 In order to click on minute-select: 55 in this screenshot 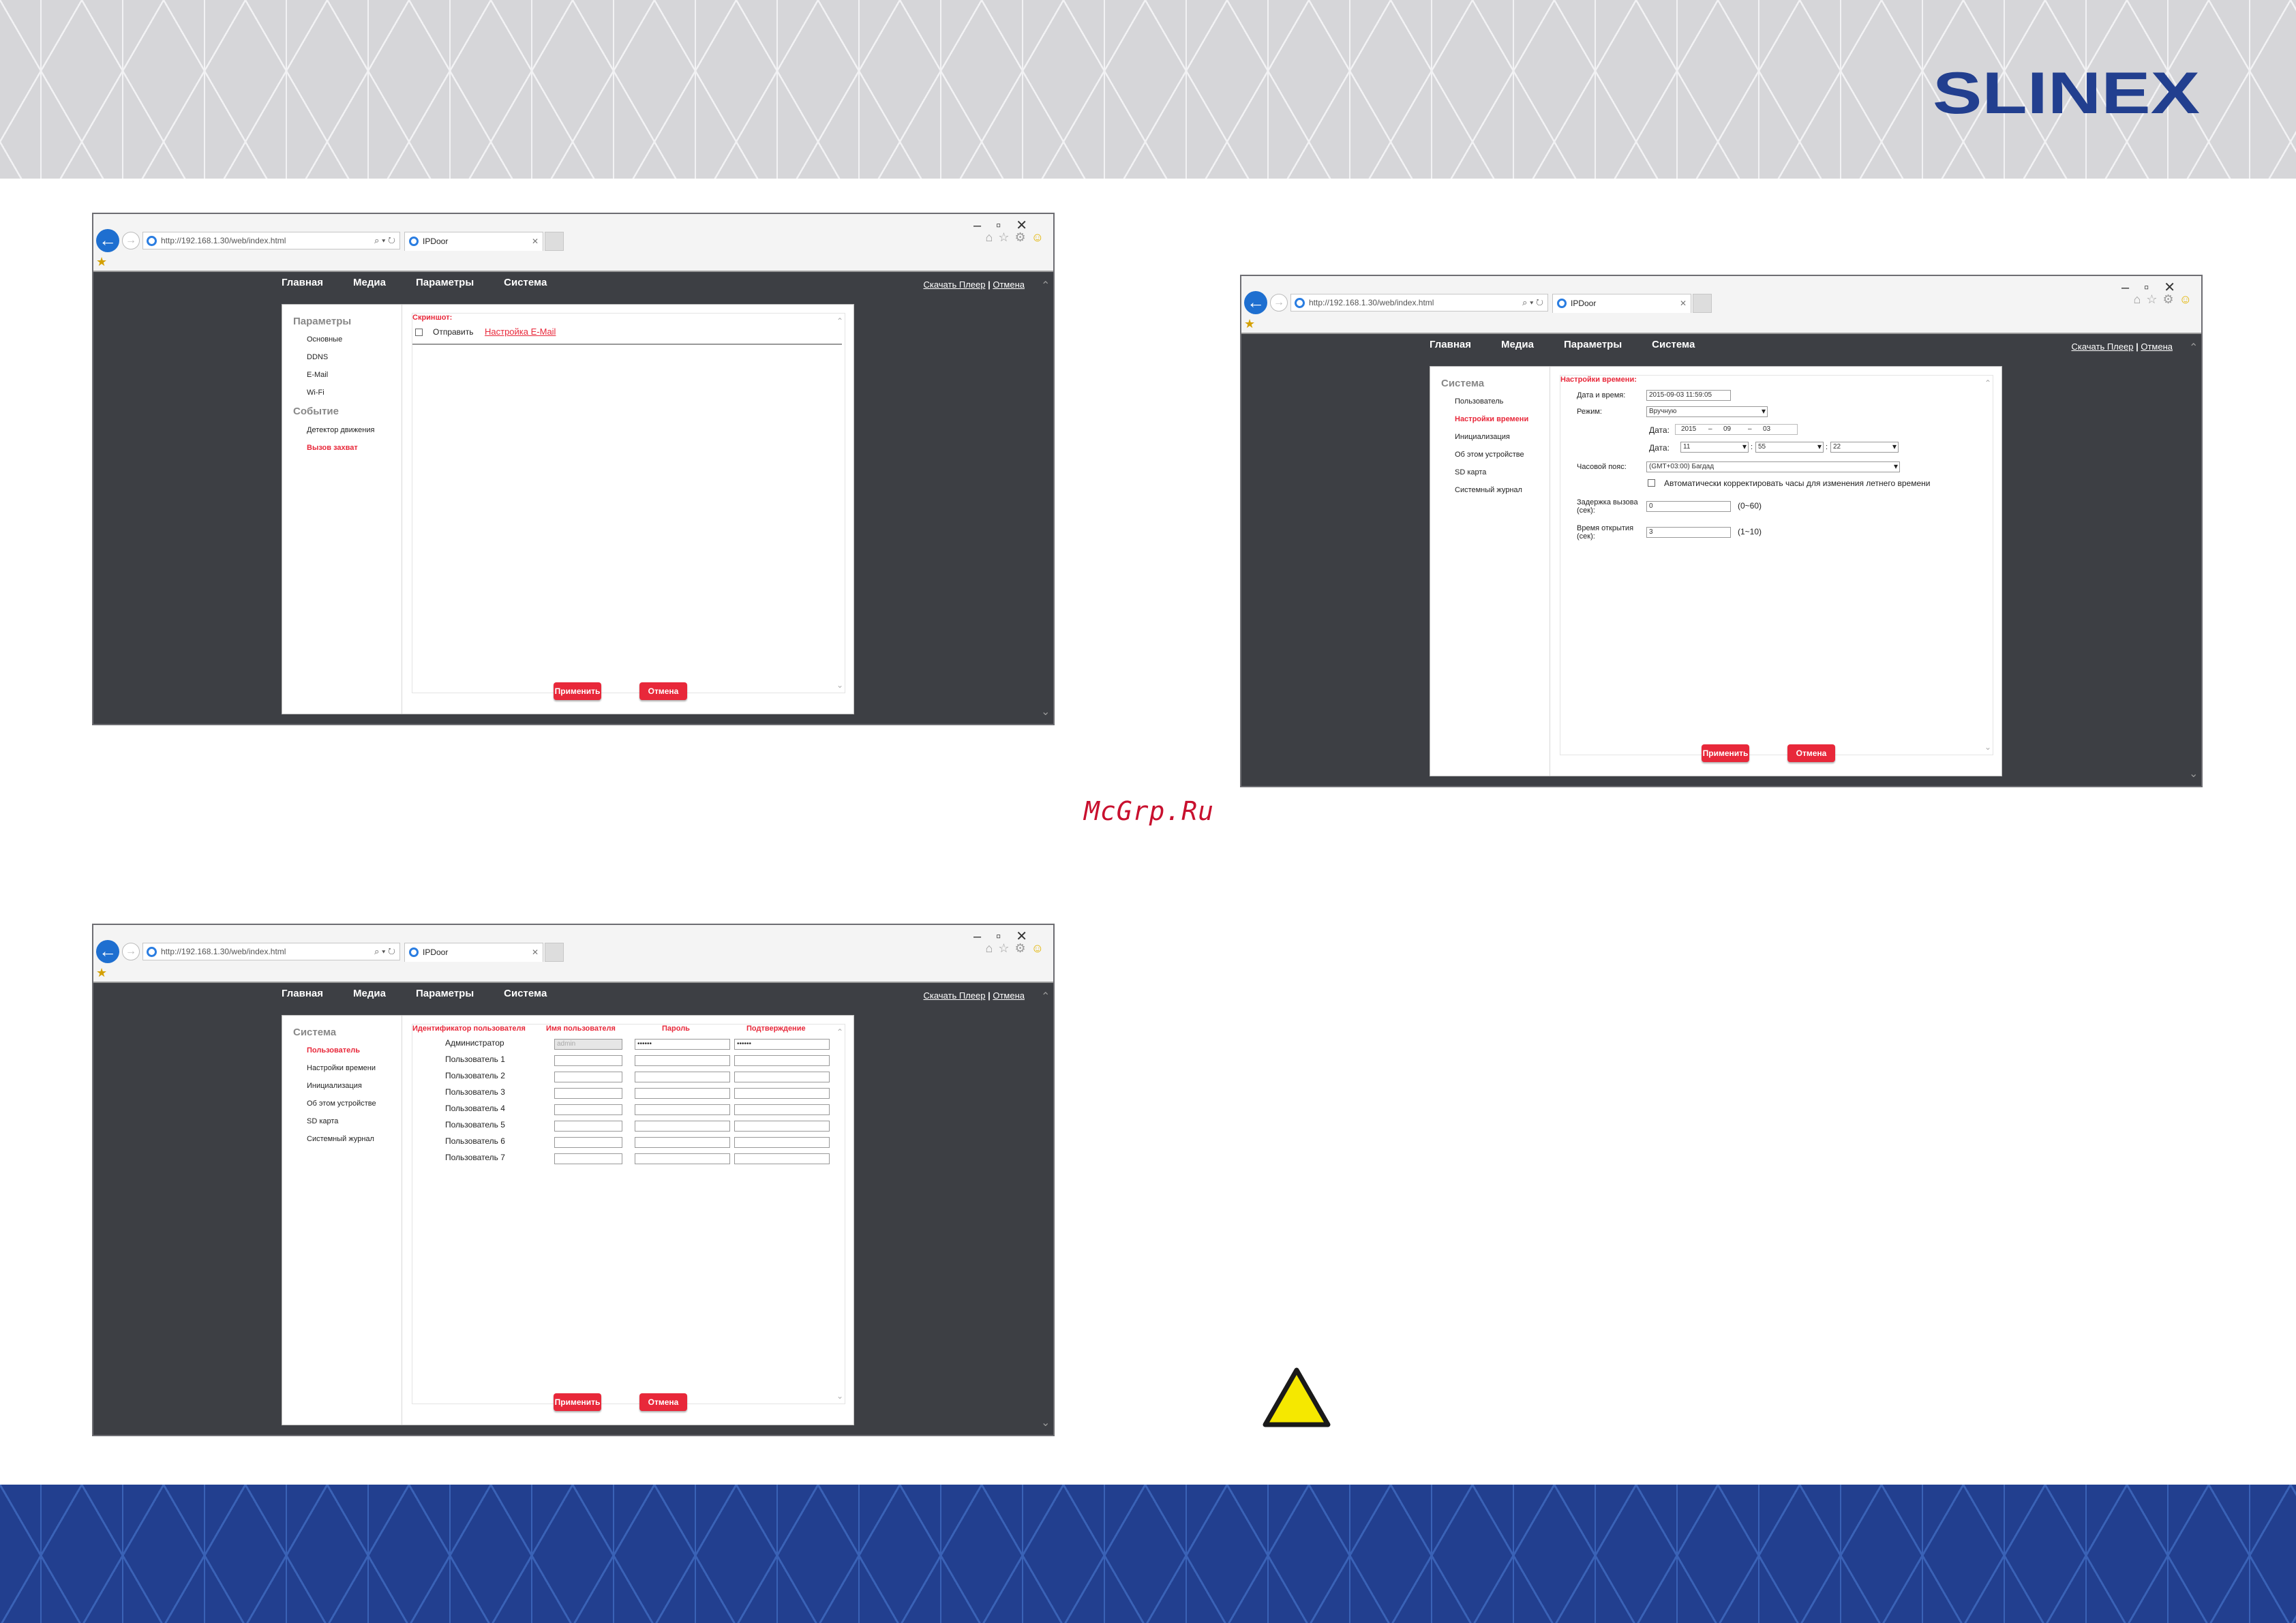, I will do `click(1790, 448)`.